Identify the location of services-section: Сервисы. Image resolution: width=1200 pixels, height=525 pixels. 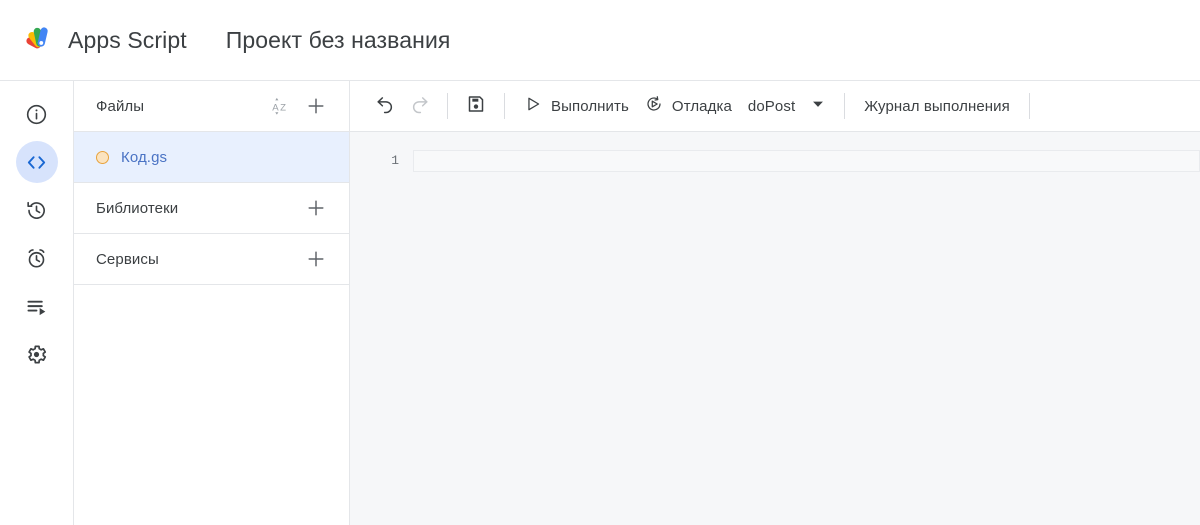
(211, 259).